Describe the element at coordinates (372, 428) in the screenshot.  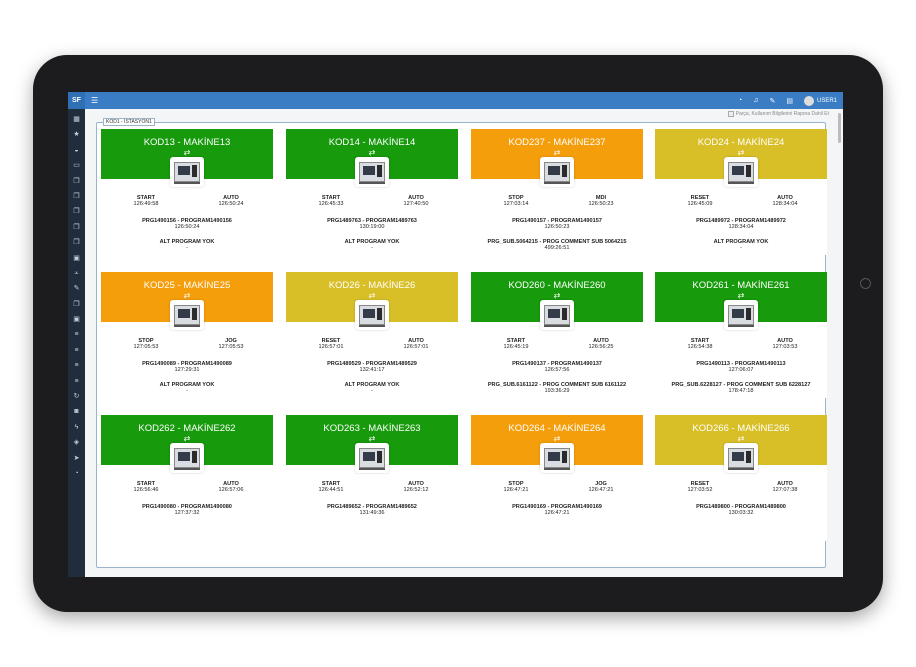
I see `machine-title: KOD263 - MAKİNE263` at that location.